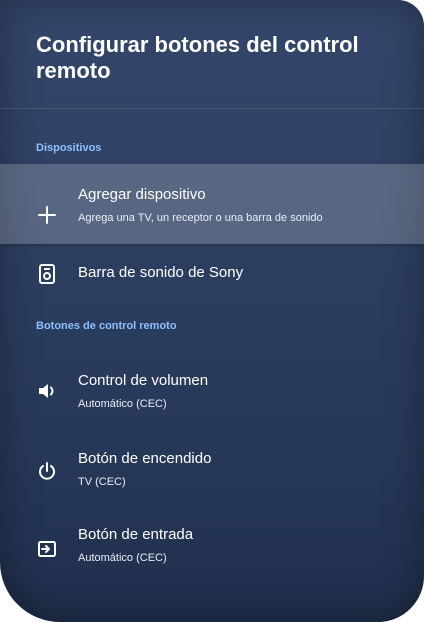  I want to click on input-button-label: Botón de entrada, so click(136, 534).